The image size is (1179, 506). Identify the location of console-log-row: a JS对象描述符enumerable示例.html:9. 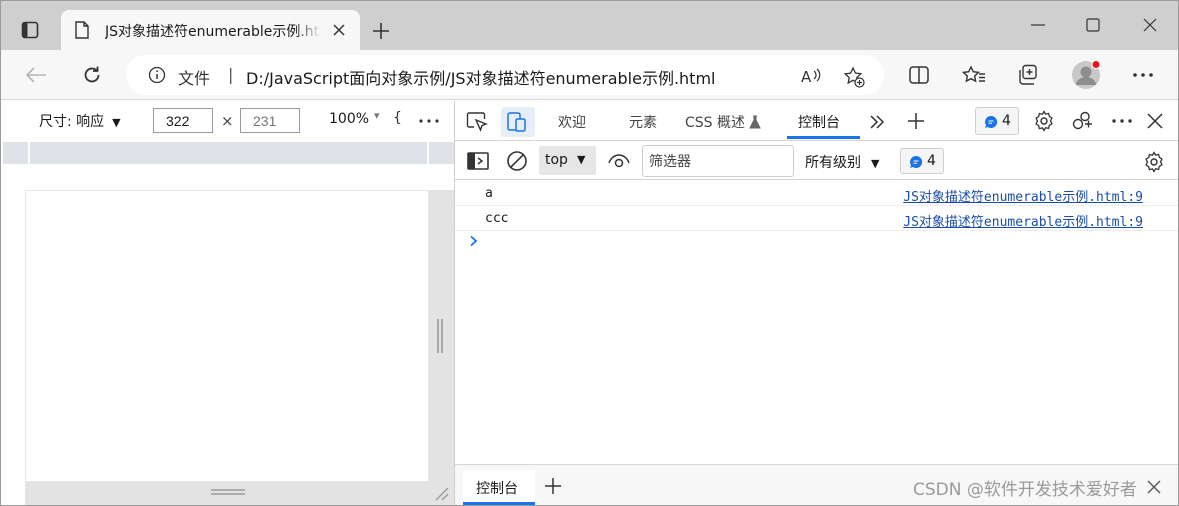
(816, 193).